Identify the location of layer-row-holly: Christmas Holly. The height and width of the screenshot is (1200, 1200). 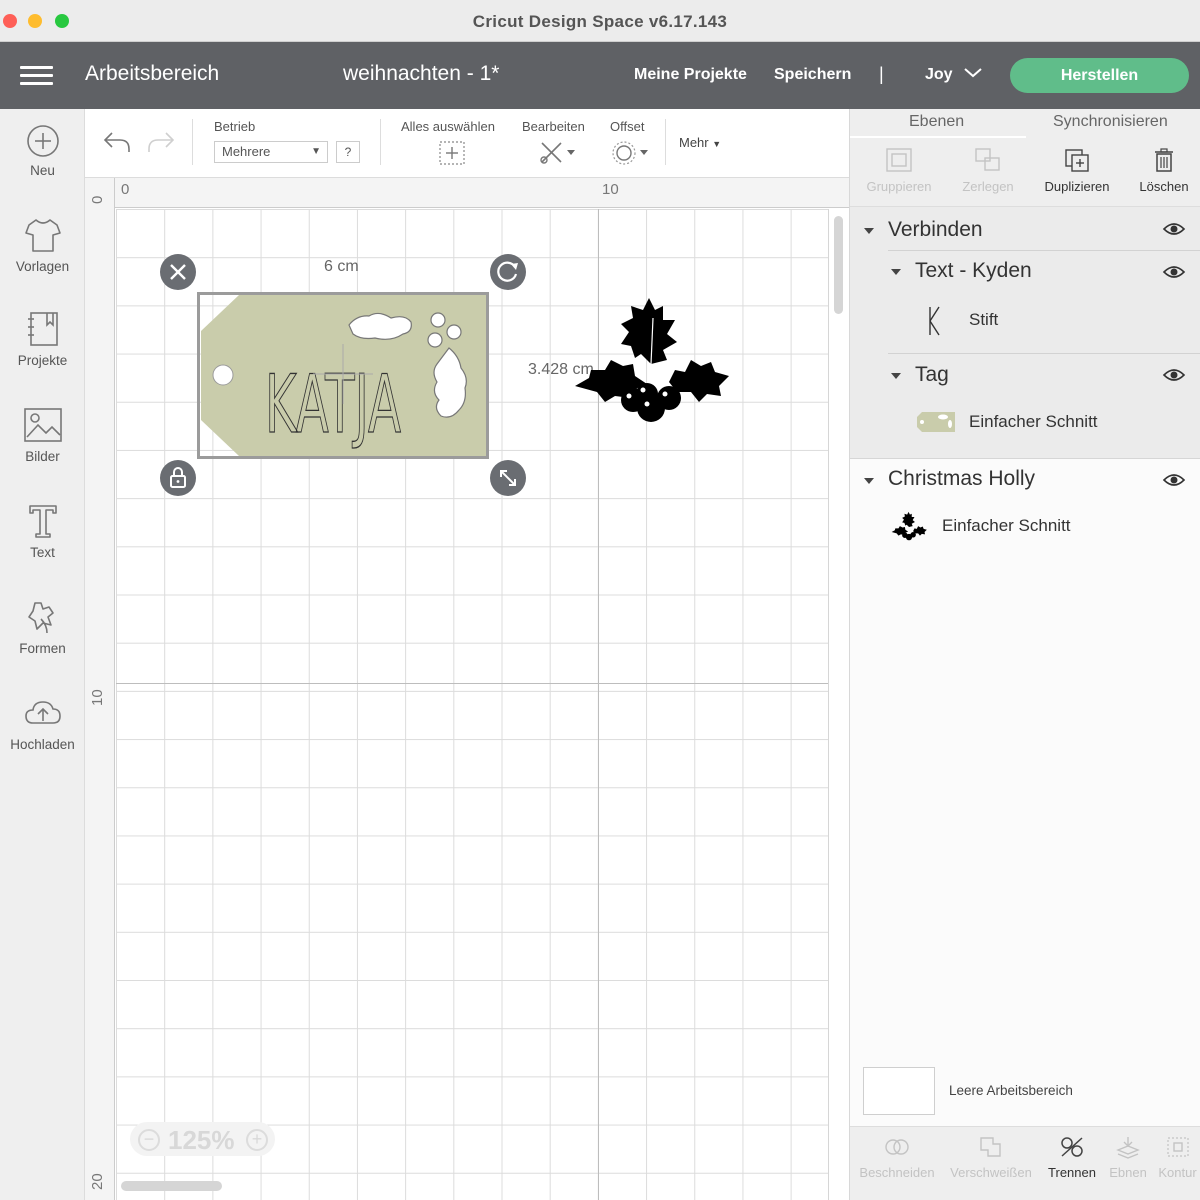
(1025, 480).